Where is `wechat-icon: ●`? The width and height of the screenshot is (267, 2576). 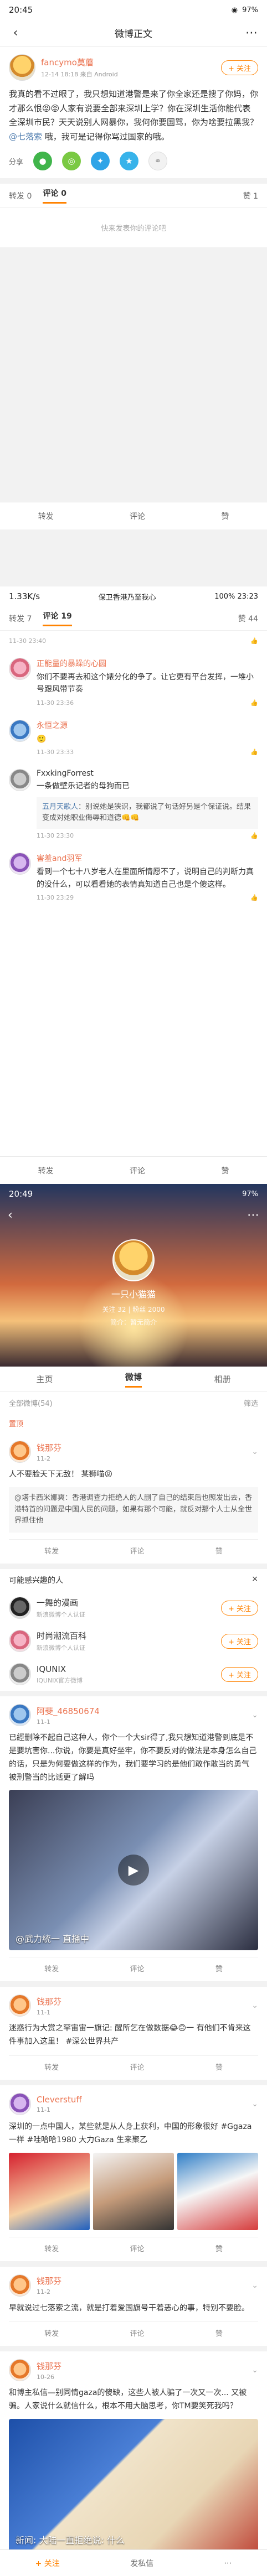 wechat-icon: ● is located at coordinates (43, 161).